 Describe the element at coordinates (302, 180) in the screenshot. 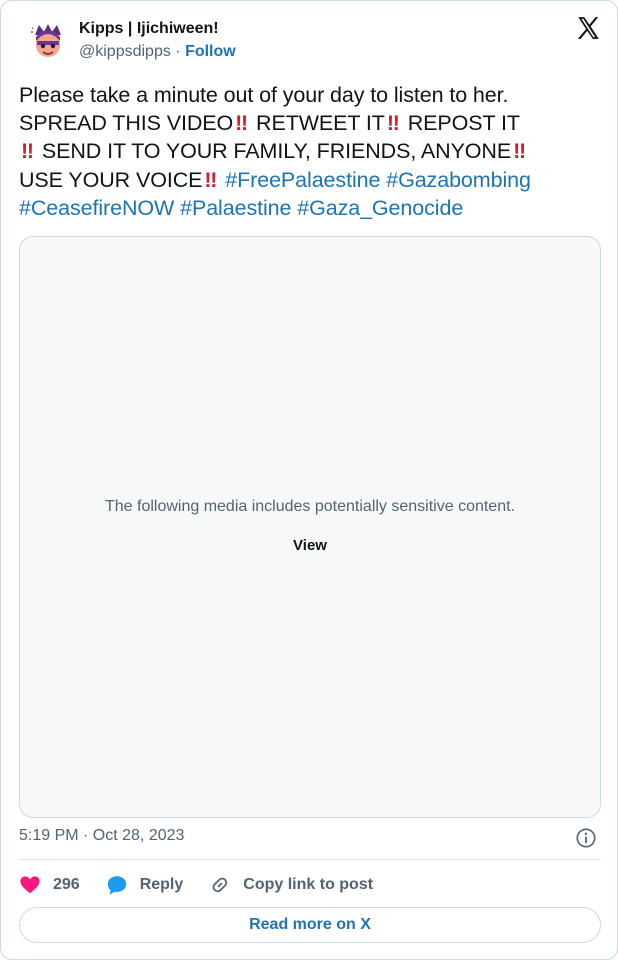

I see `hashtag-link: #FreePalaestine` at that location.